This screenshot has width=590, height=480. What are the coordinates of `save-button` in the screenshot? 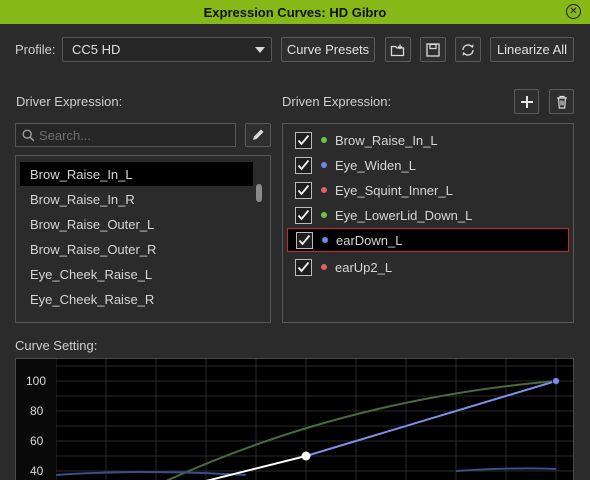 It's located at (433, 49).